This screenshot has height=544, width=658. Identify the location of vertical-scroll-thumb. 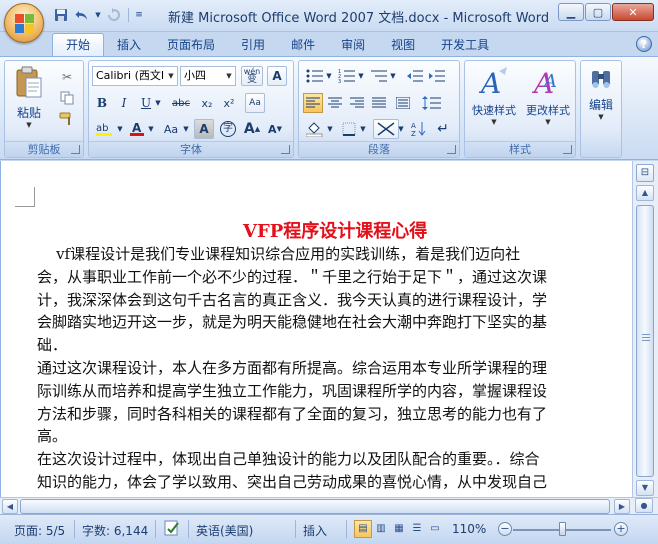
(645, 341).